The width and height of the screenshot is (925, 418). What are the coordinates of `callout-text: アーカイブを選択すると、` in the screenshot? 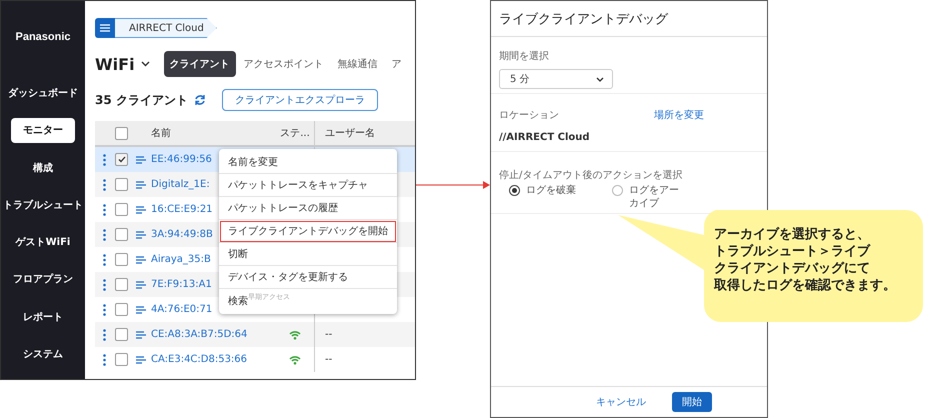 It's located at (792, 235).